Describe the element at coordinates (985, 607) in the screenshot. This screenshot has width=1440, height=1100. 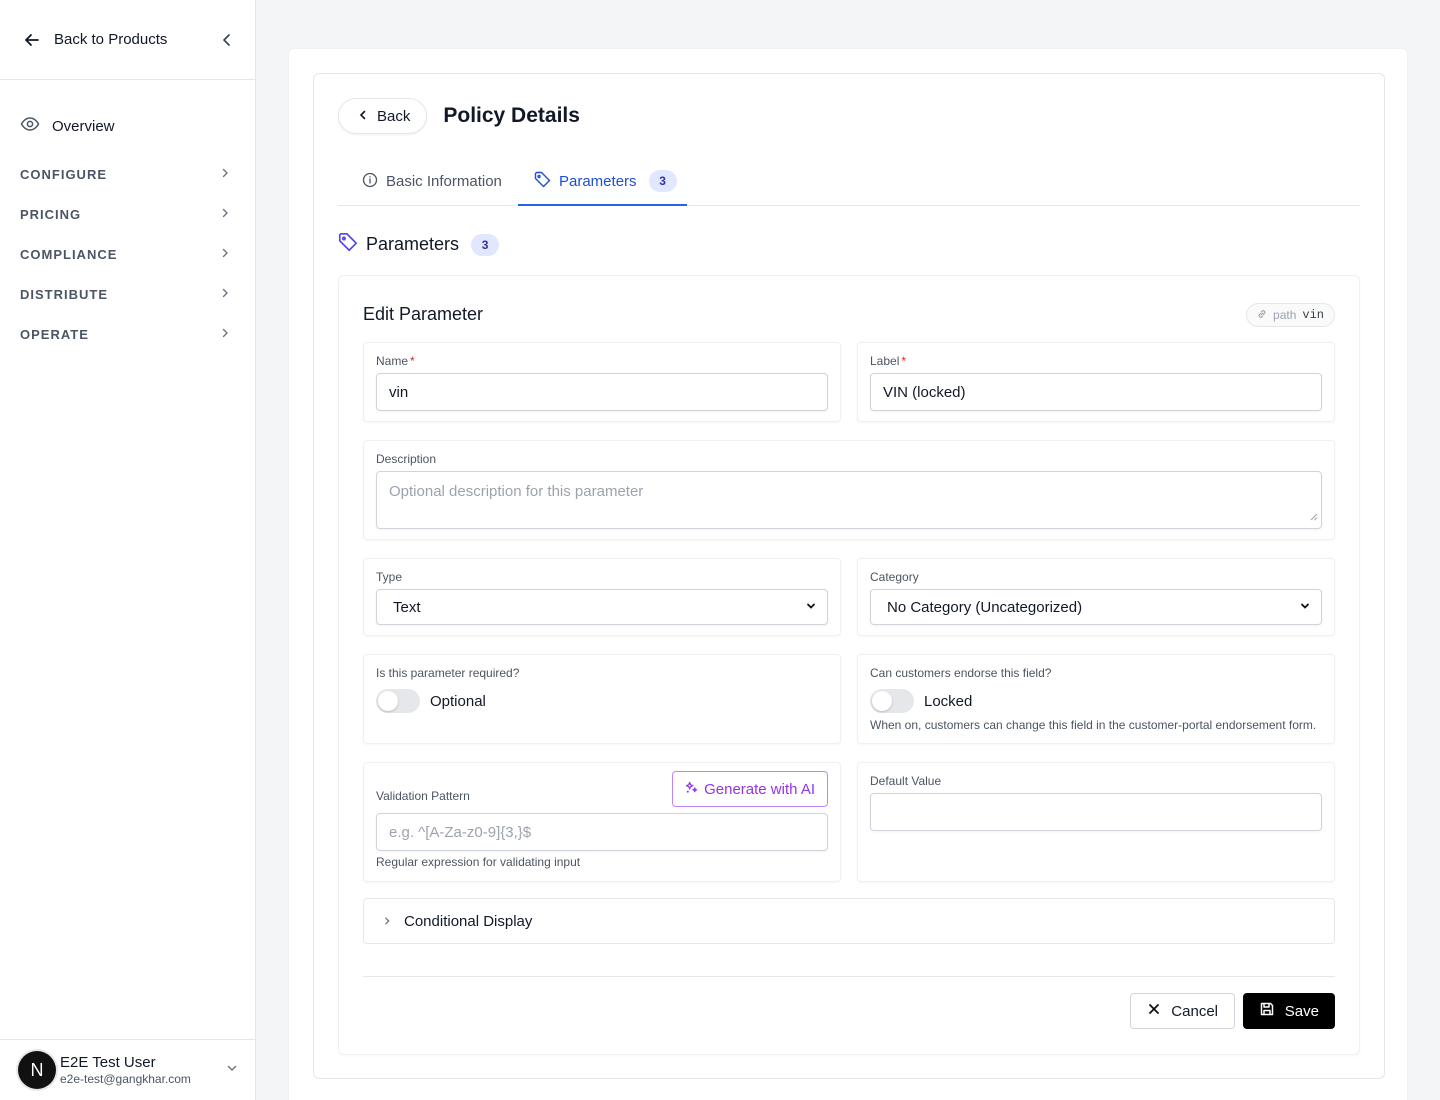
I see `category-selected-value: No Category (Uncategorized)` at that location.